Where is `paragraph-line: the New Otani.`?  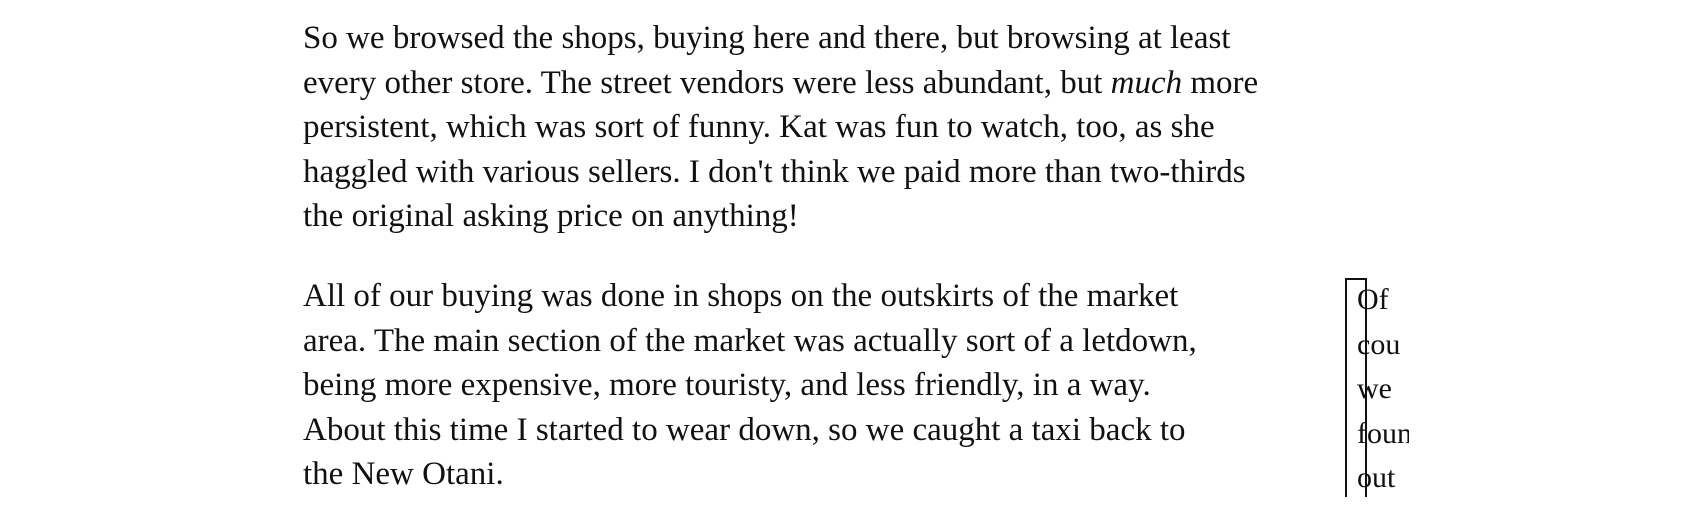
paragraph-line: the New Otani. is located at coordinates (403, 474).